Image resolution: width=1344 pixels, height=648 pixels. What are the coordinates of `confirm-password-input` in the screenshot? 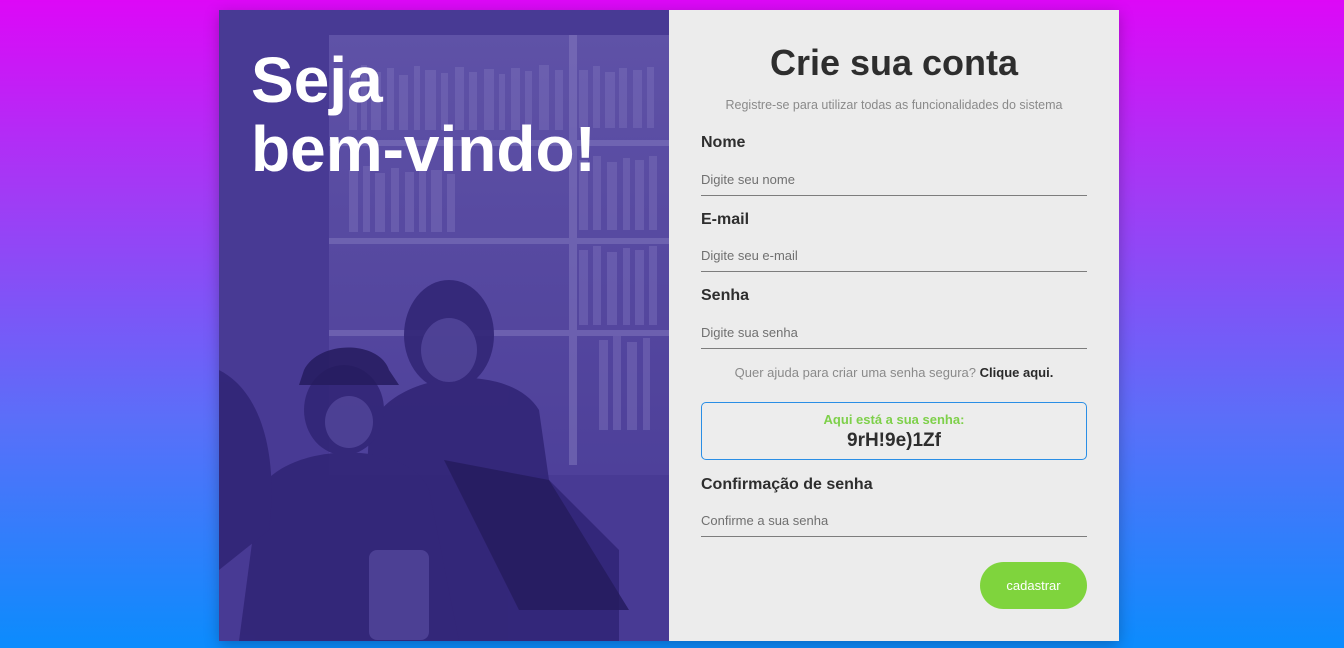 It's located at (894, 525).